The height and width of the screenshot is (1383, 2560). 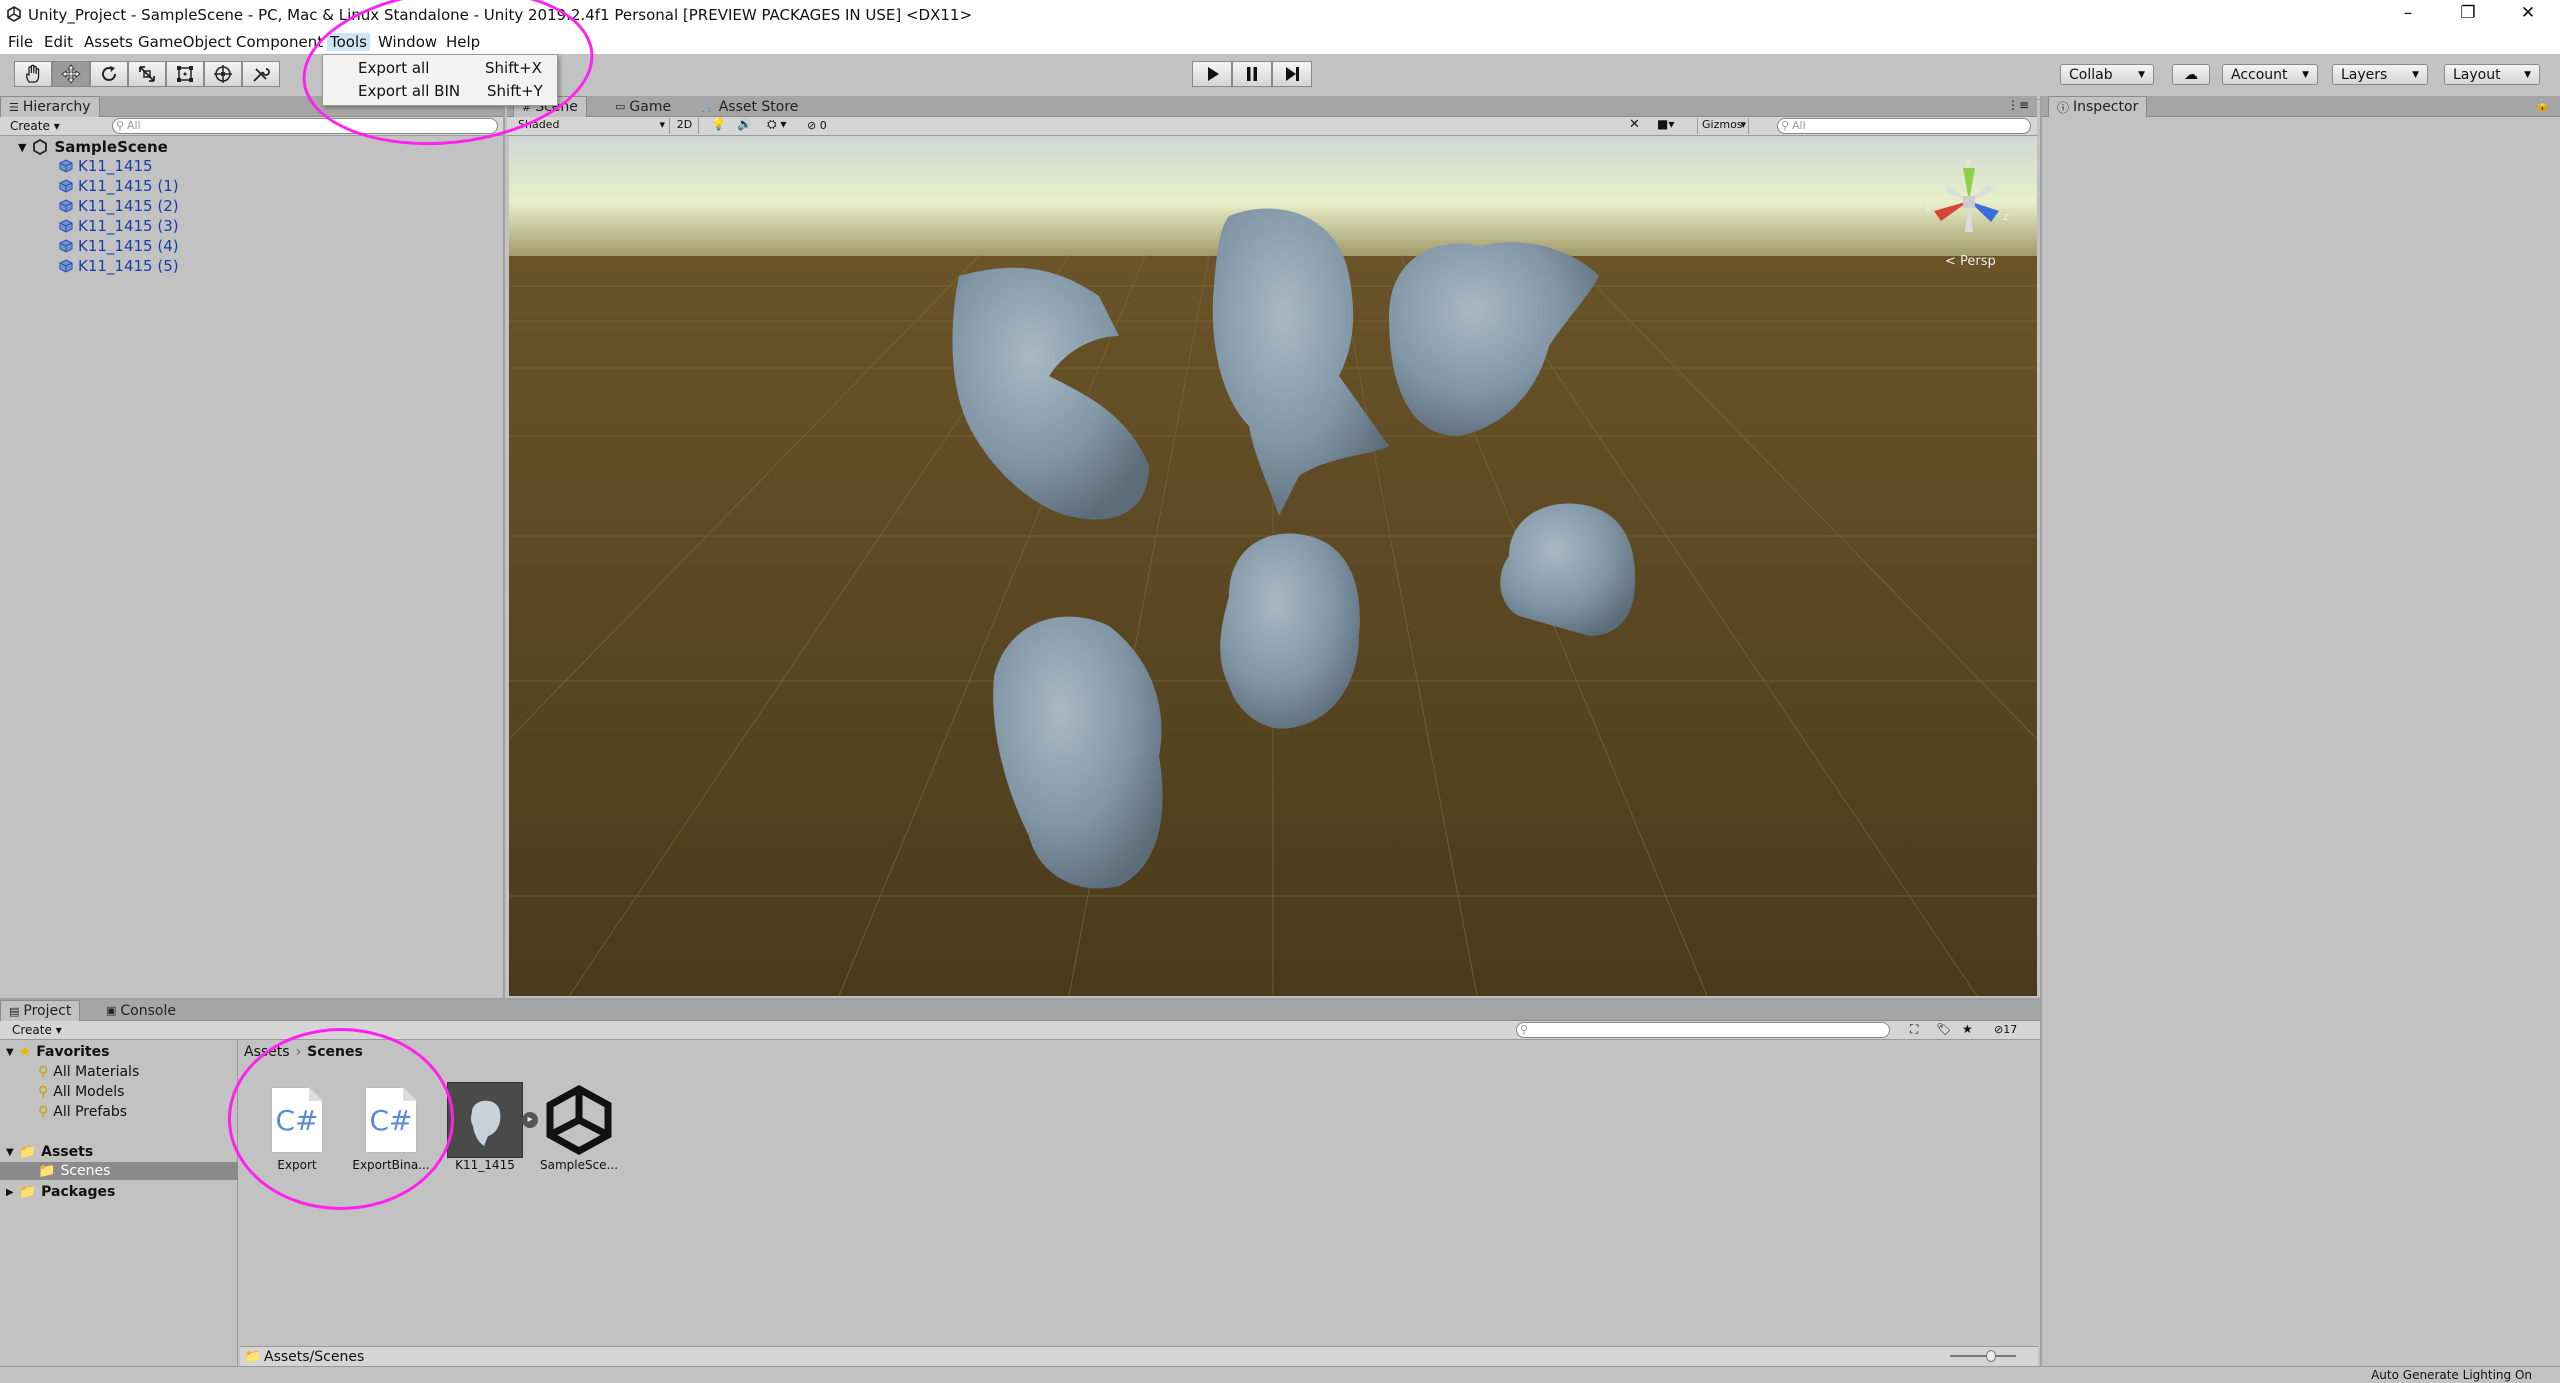 I want to click on hierarchy-toolbar: Create ▾ ⚲ All, so click(x=251, y=126).